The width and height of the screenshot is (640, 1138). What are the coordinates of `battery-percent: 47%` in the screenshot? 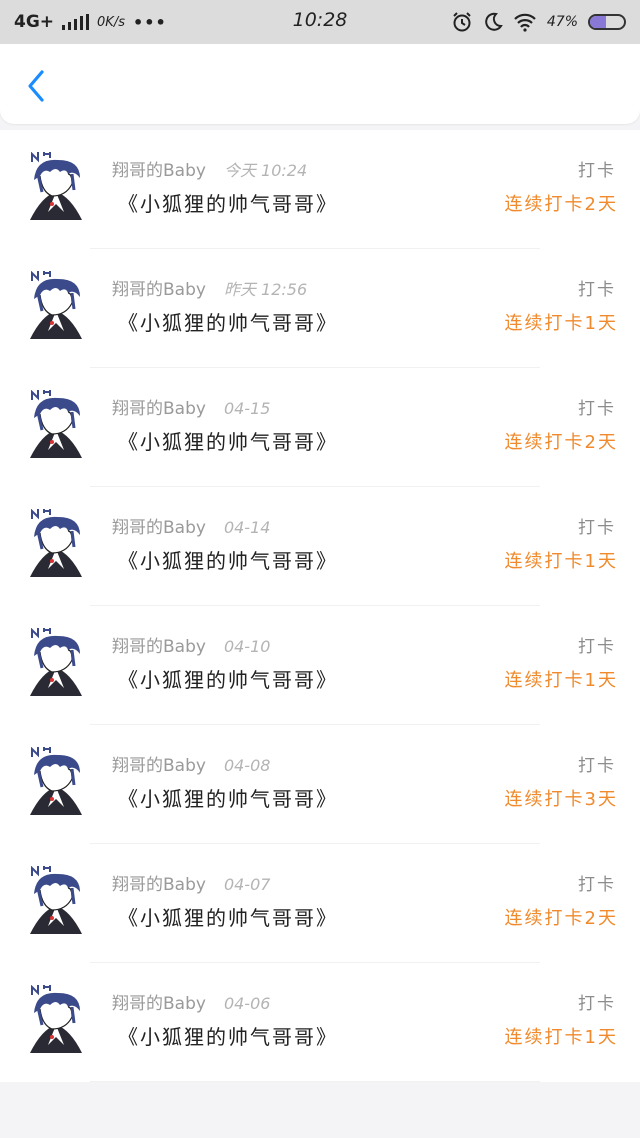 It's located at (562, 22).